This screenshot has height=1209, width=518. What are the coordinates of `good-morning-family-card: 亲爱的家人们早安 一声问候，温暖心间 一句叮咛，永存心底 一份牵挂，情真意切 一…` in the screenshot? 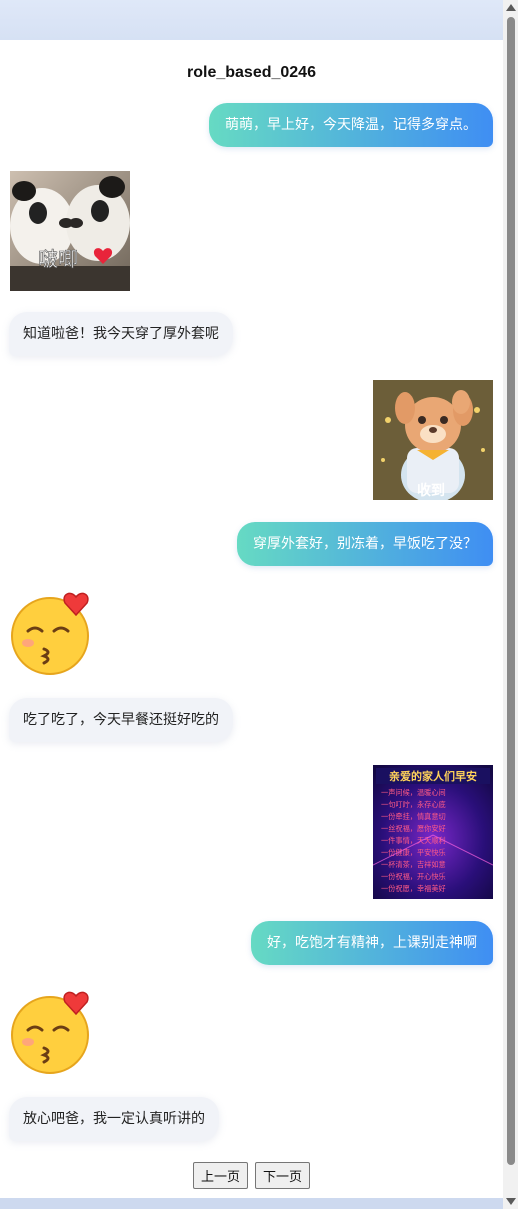 It's located at (433, 832).